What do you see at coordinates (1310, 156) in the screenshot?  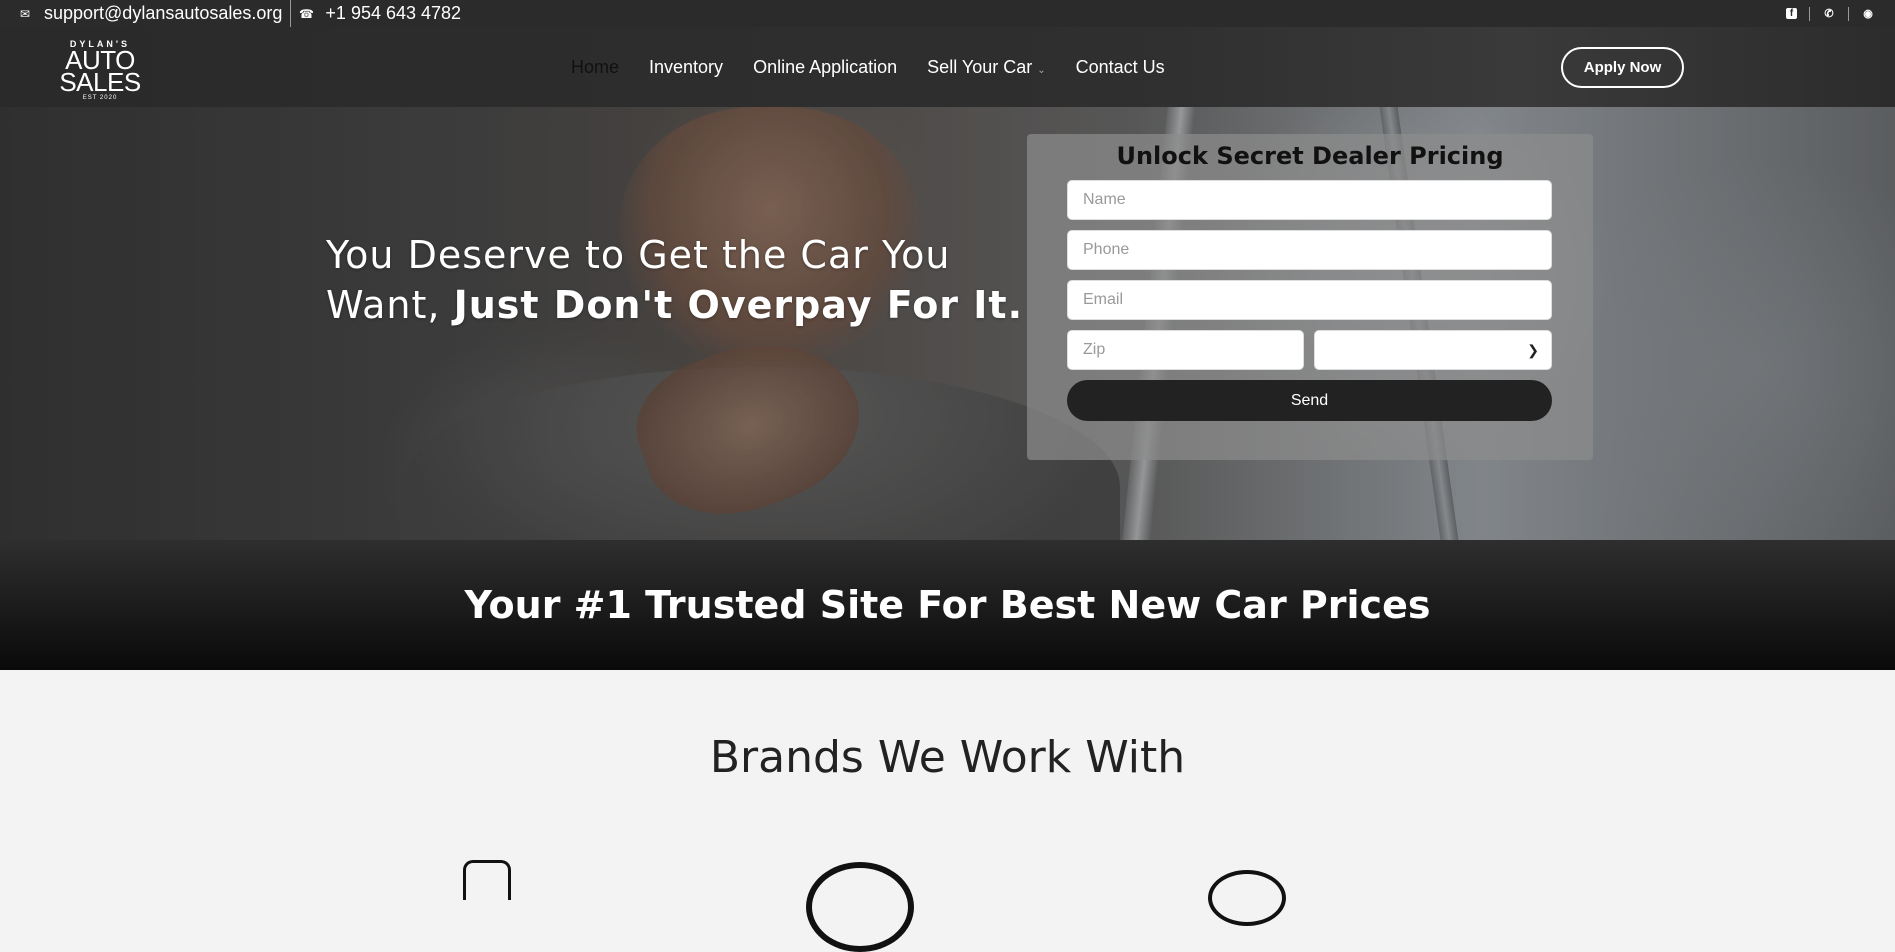 I see `form-title: Unlock Secret Dealer Pricing` at bounding box center [1310, 156].